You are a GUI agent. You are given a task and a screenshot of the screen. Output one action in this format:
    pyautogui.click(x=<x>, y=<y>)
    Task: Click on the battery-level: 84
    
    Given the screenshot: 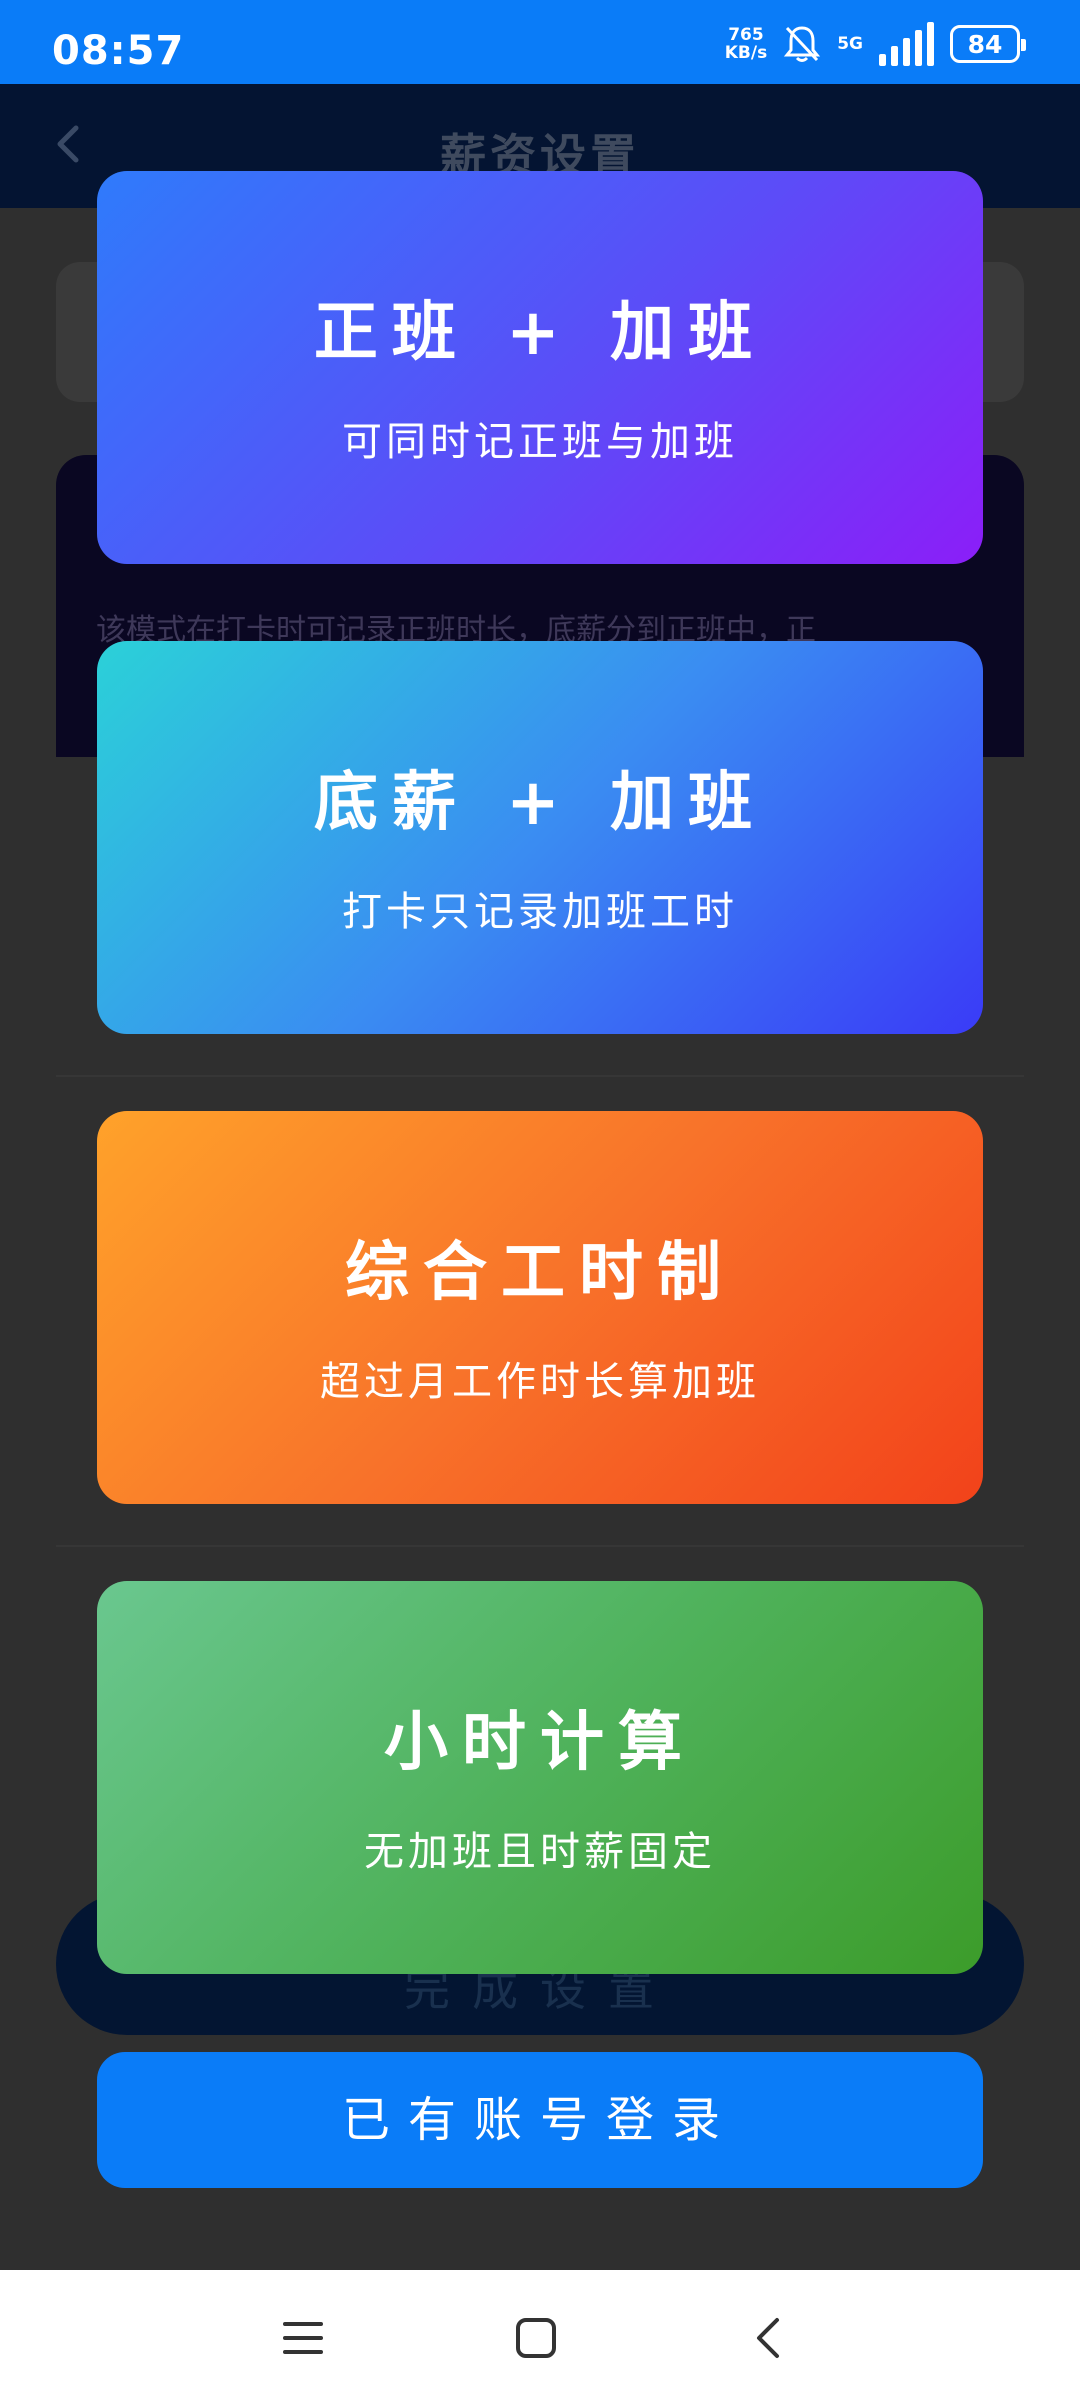 What is the action you would take?
    pyautogui.click(x=985, y=44)
    